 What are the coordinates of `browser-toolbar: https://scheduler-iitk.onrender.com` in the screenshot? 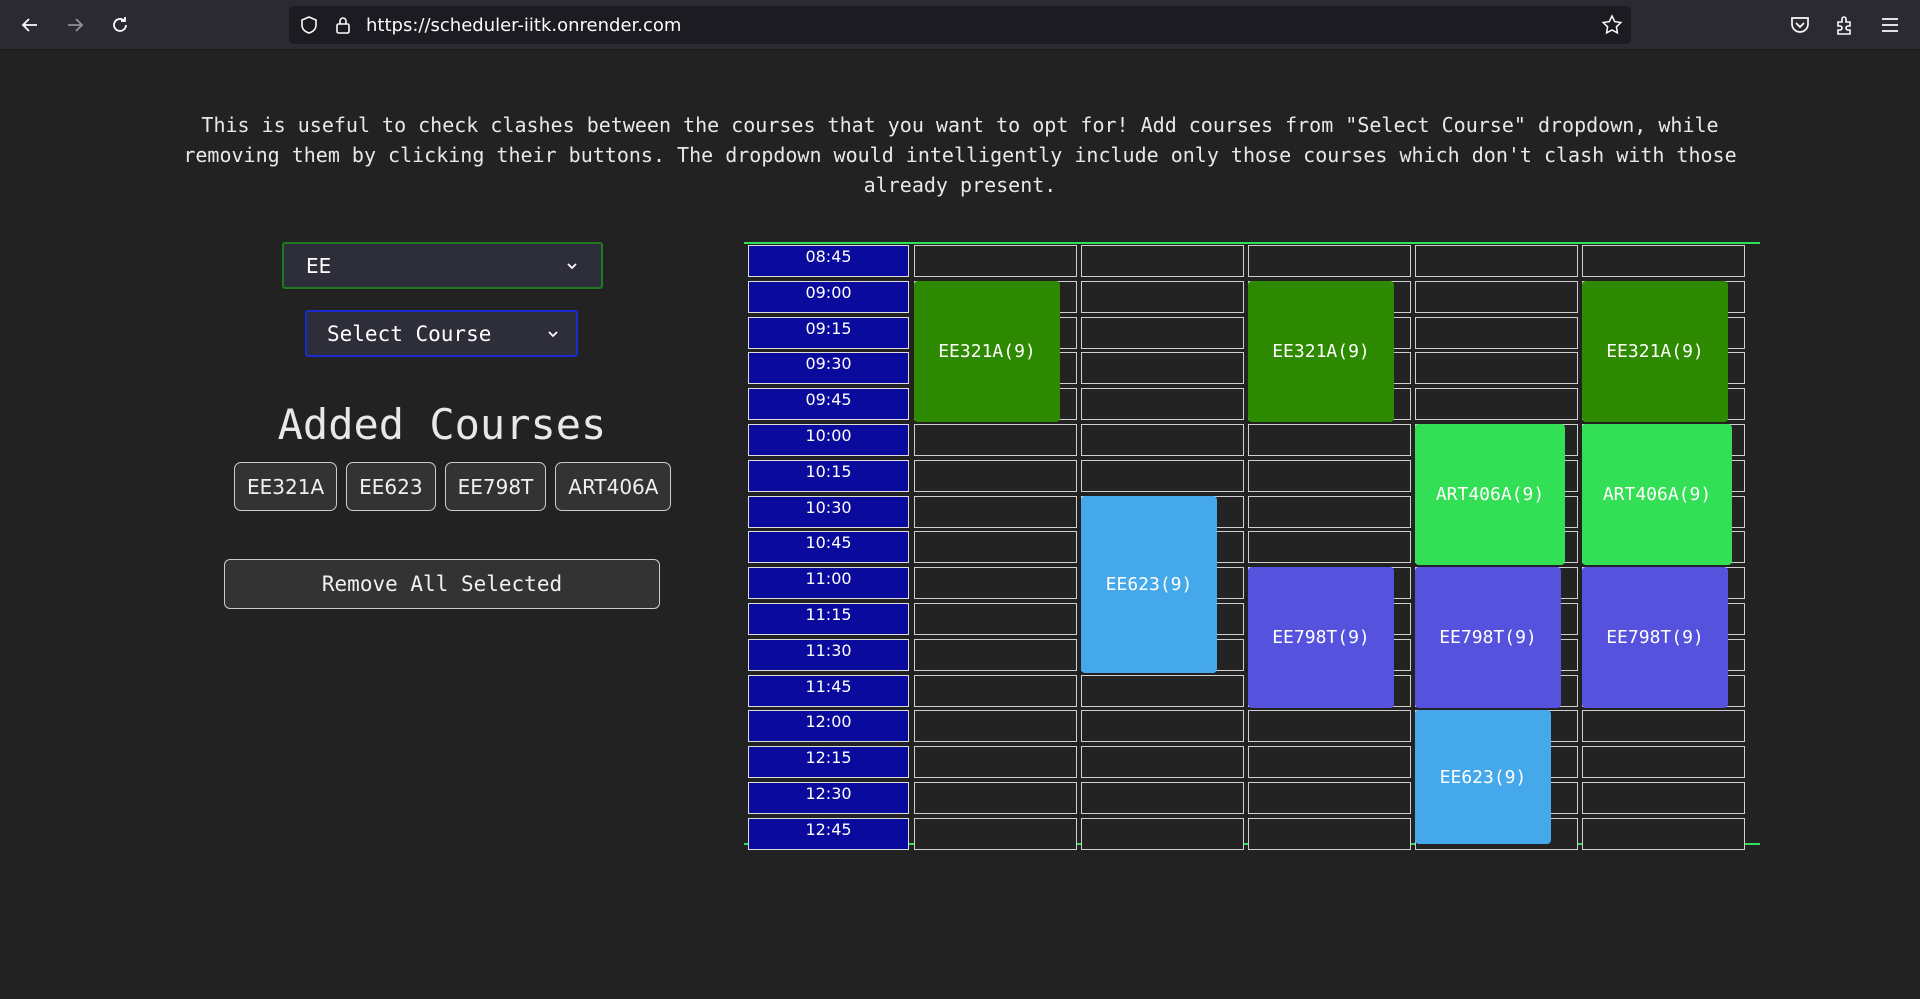 It's located at (960, 25).